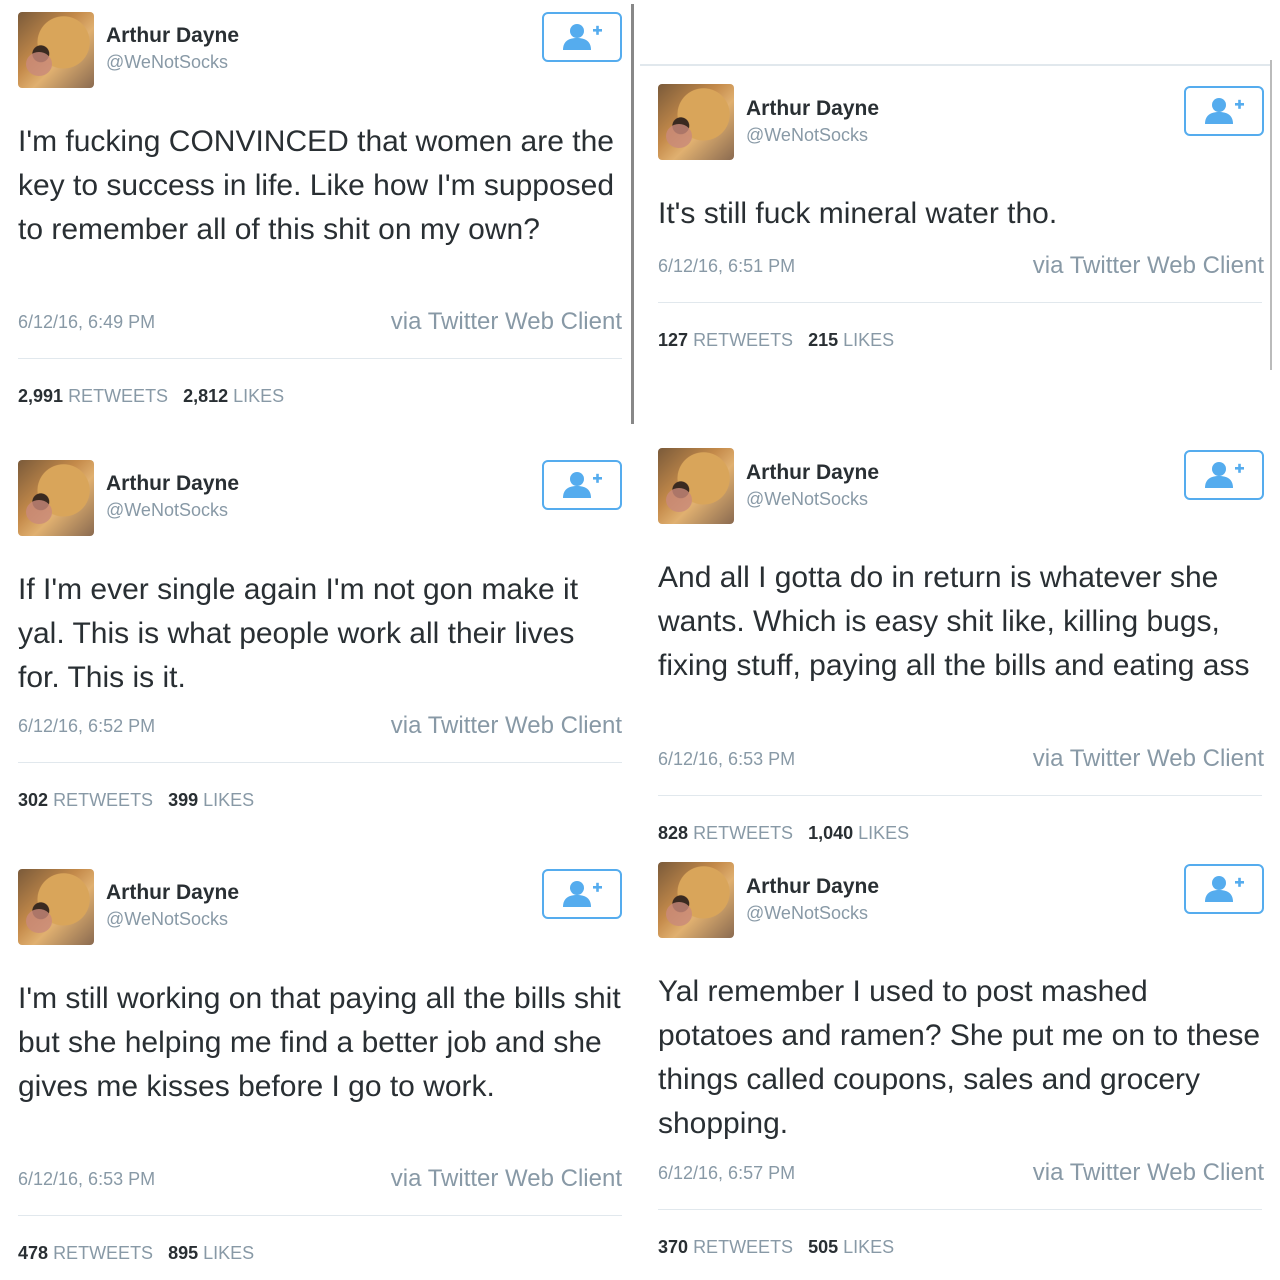  I want to click on tweet-stats: 2,991 RETWEETS 2,812 LIKES, so click(151, 396).